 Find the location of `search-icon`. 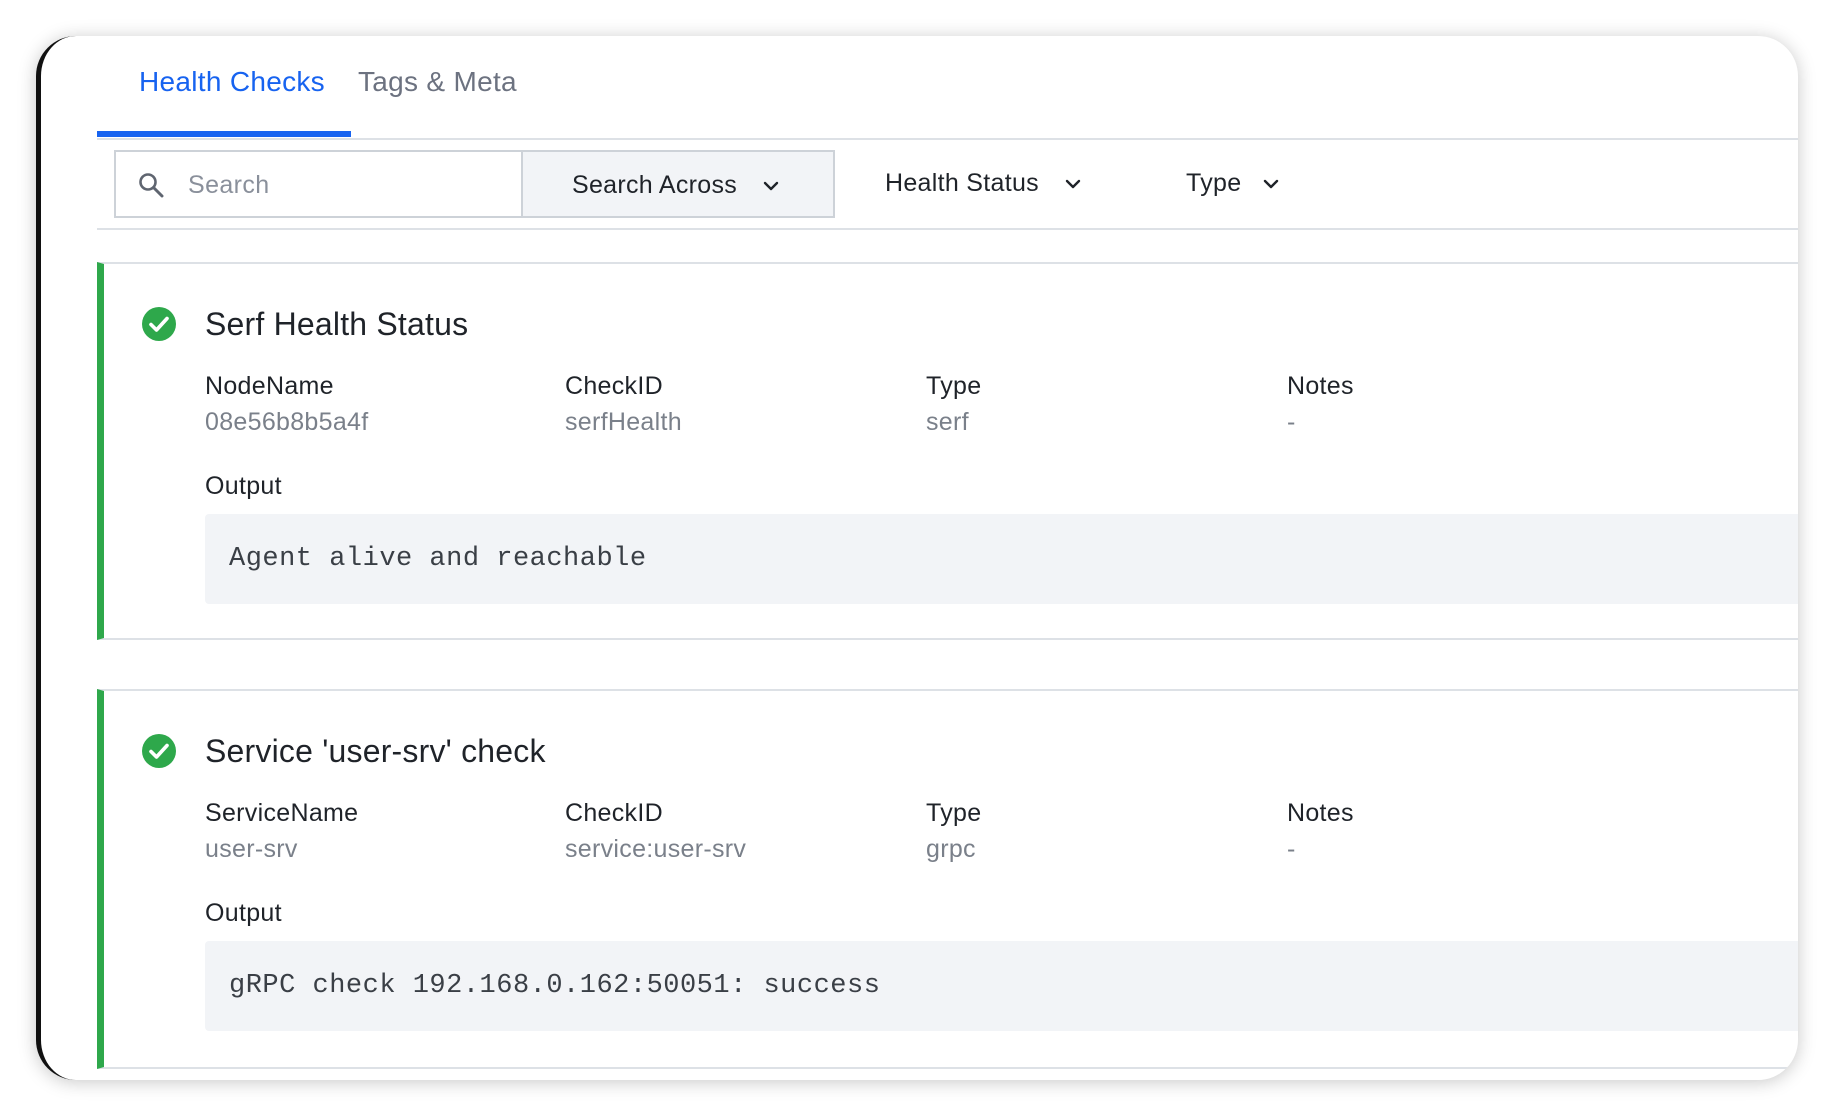

search-icon is located at coordinates (151, 185).